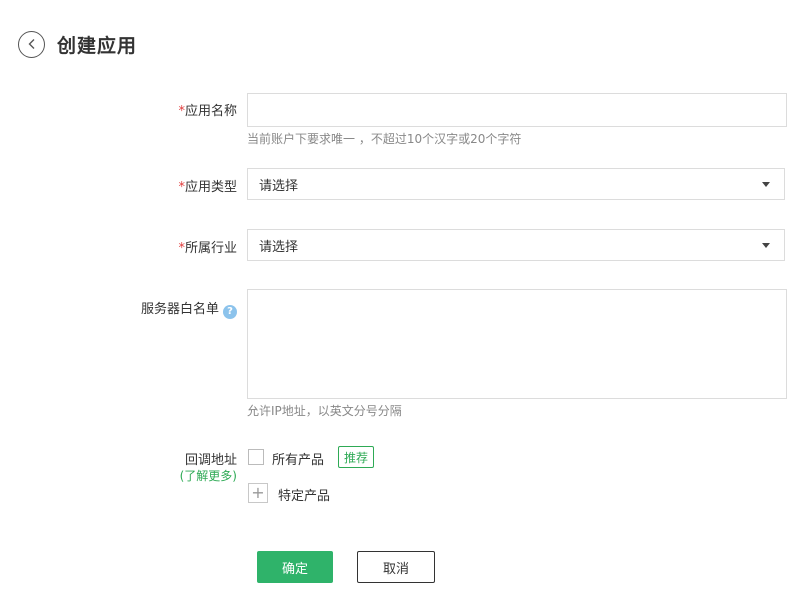 Image resolution: width=812 pixels, height=603 pixels. What do you see at coordinates (256, 457) in the screenshot?
I see `all-products-checkbox` at bounding box center [256, 457].